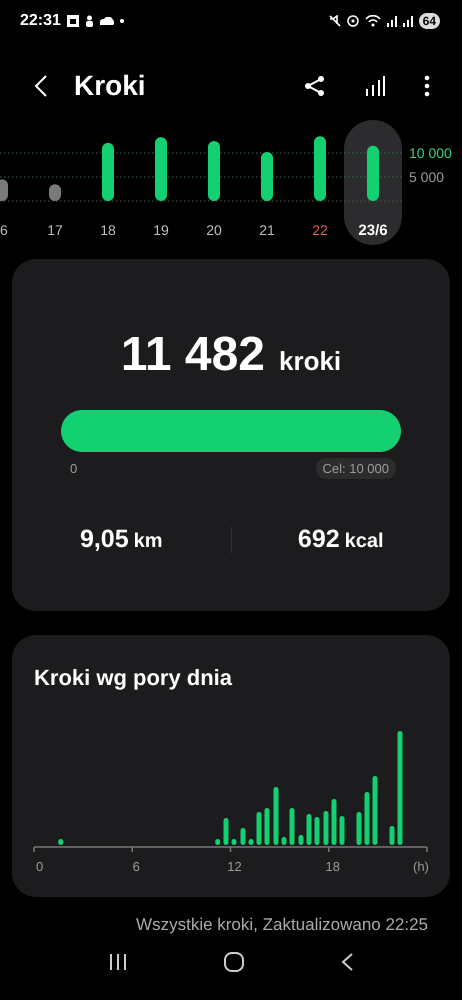  What do you see at coordinates (372, 21) in the screenshot?
I see `wifi-icon` at bounding box center [372, 21].